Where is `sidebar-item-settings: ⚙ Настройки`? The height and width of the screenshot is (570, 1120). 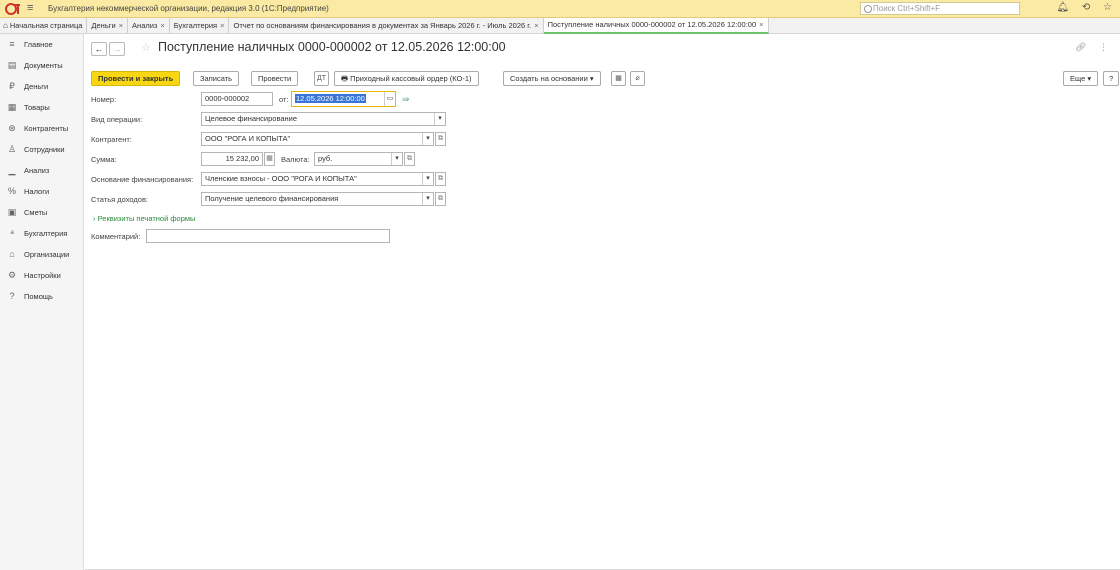 sidebar-item-settings: ⚙ Настройки is located at coordinates (41, 275).